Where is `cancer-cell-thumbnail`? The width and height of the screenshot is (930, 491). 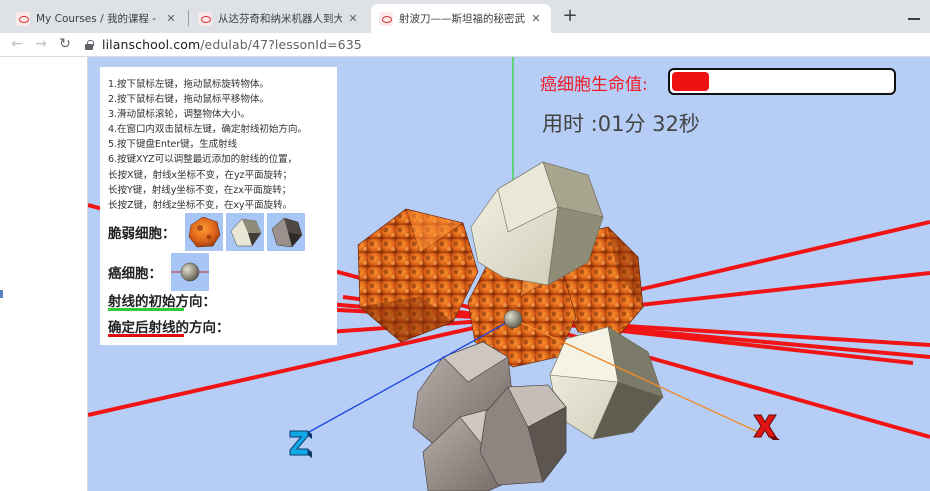
cancer-cell-thumbnail is located at coordinates (190, 272).